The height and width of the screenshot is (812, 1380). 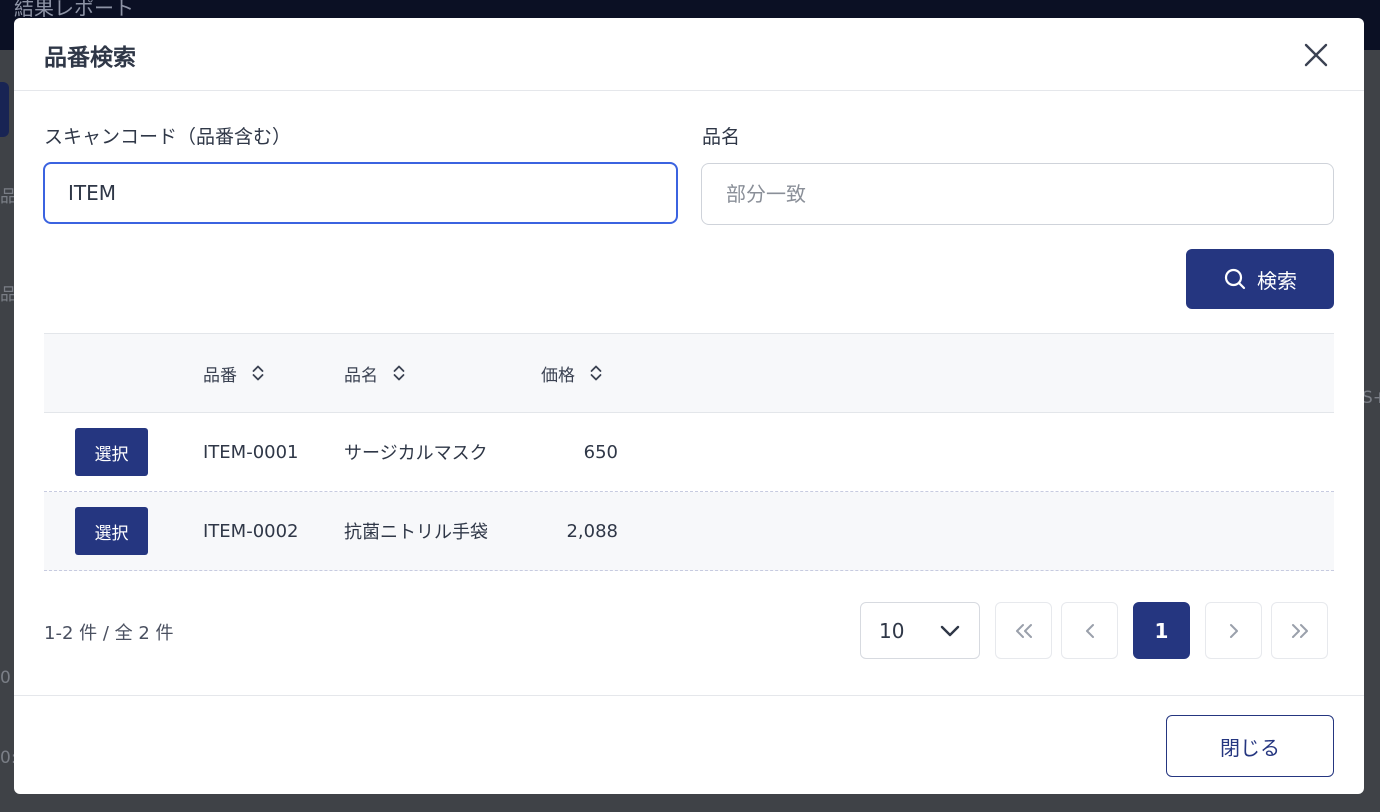 I want to click on table-header: 品番 品名 価格, so click(x=689, y=373).